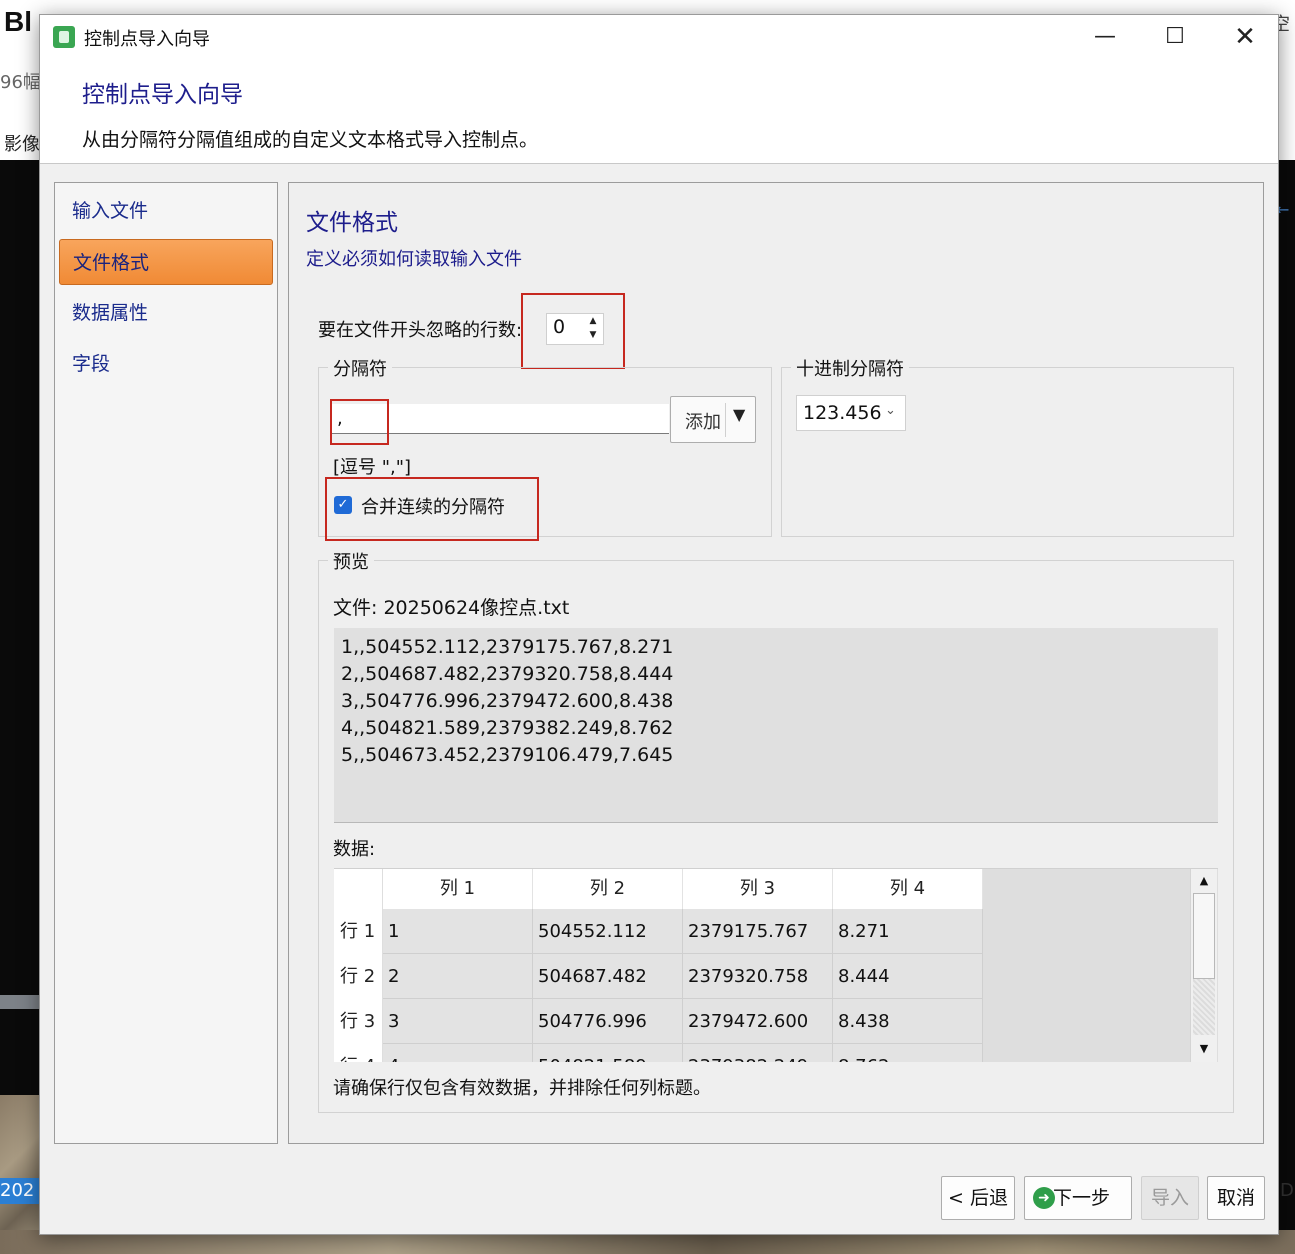 This screenshot has height=1254, width=1295. What do you see at coordinates (420, 330) in the screenshot?
I see `skip-lines-label: 要在文件开头忽略的行数:` at bounding box center [420, 330].